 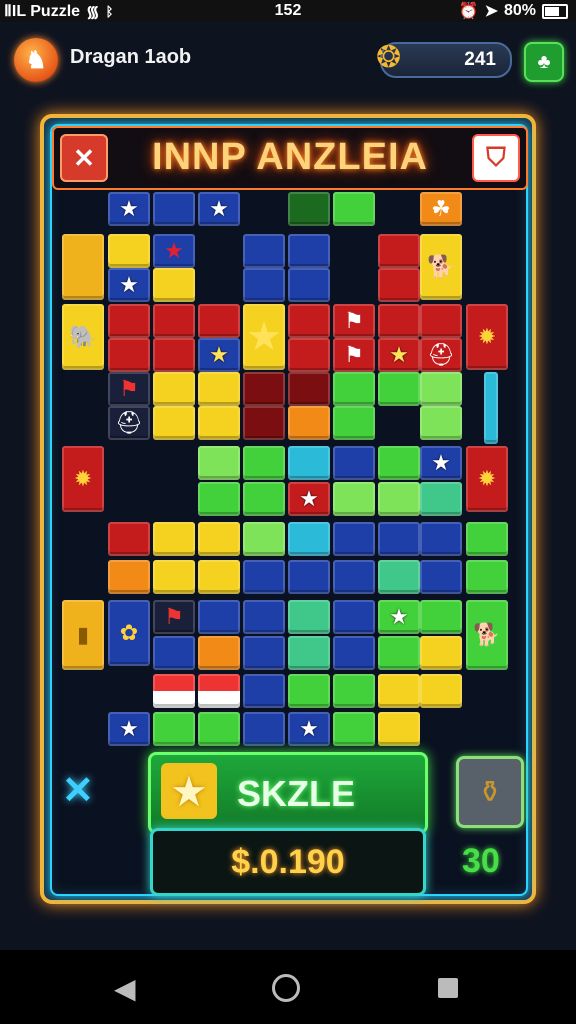 What do you see at coordinates (441, 209) in the screenshot?
I see `tile-clover: ☘` at bounding box center [441, 209].